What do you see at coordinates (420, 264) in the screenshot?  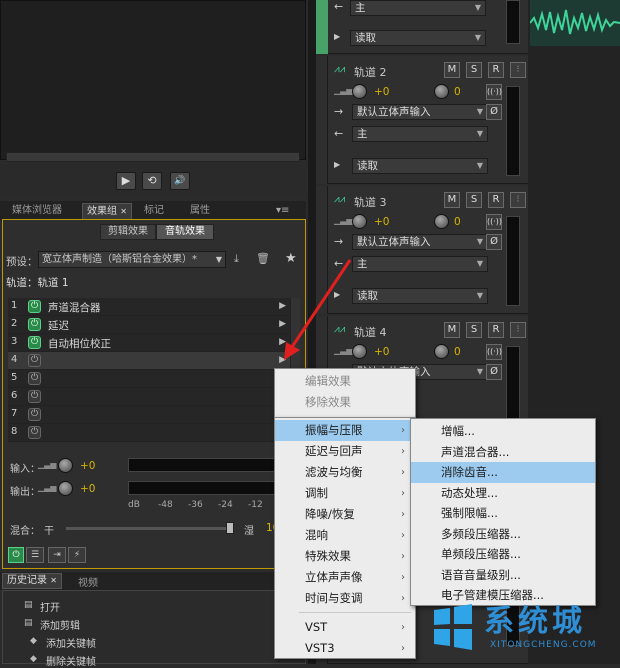 I see `track-output-field: 主 ▼` at bounding box center [420, 264].